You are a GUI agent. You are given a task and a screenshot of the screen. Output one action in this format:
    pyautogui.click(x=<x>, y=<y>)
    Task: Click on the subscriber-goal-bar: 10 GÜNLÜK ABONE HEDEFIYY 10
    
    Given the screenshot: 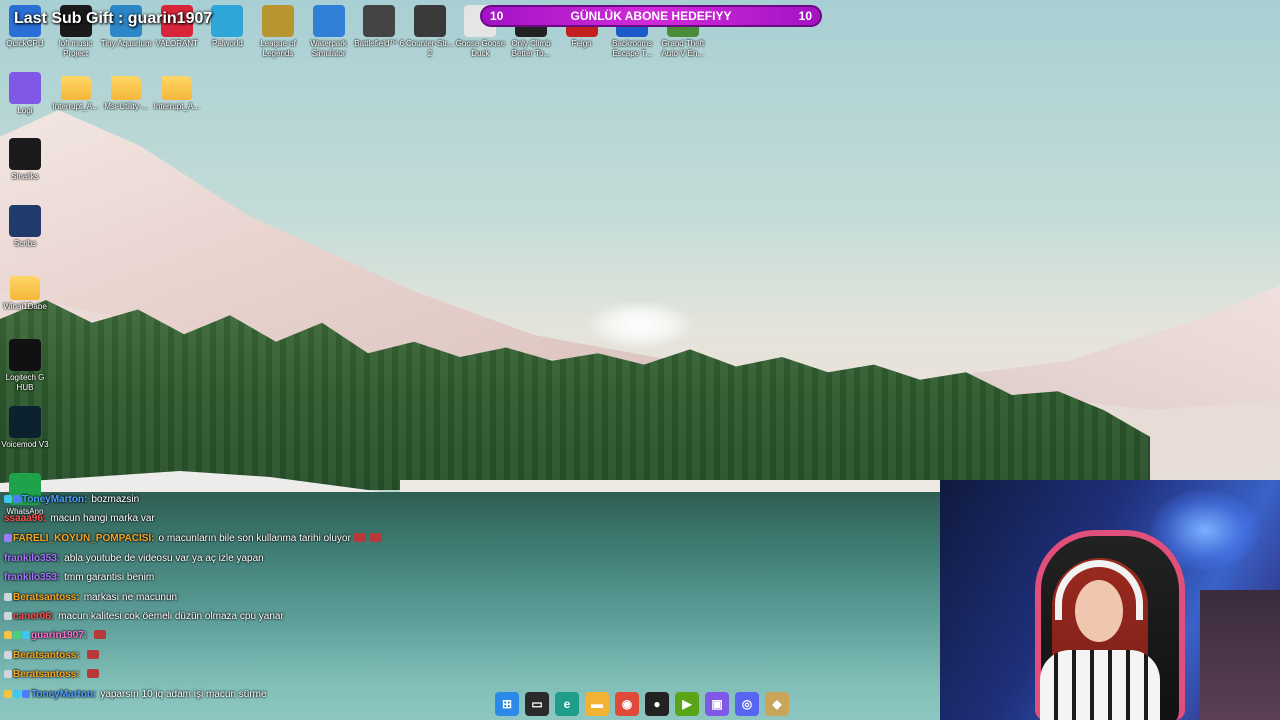 What is the action you would take?
    pyautogui.click(x=651, y=16)
    